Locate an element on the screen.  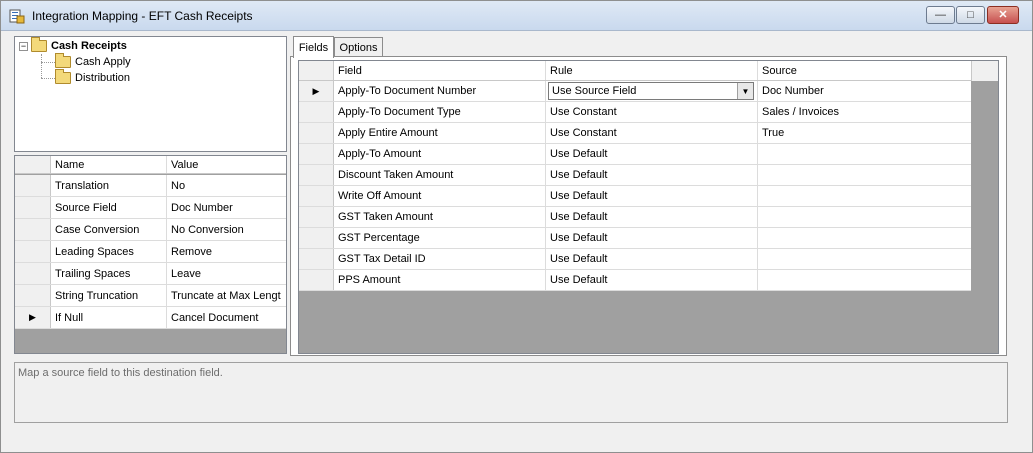
tree-node-label: Cash Receipts is located at coordinates (89, 46).